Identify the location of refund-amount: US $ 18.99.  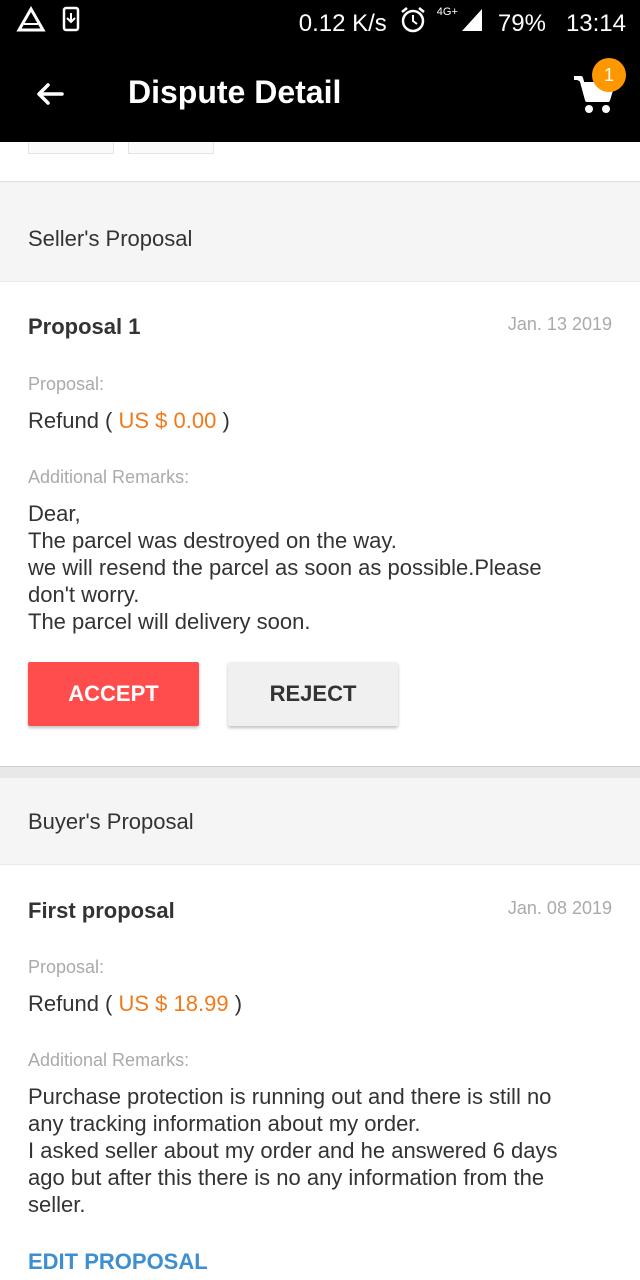
(173, 1003).